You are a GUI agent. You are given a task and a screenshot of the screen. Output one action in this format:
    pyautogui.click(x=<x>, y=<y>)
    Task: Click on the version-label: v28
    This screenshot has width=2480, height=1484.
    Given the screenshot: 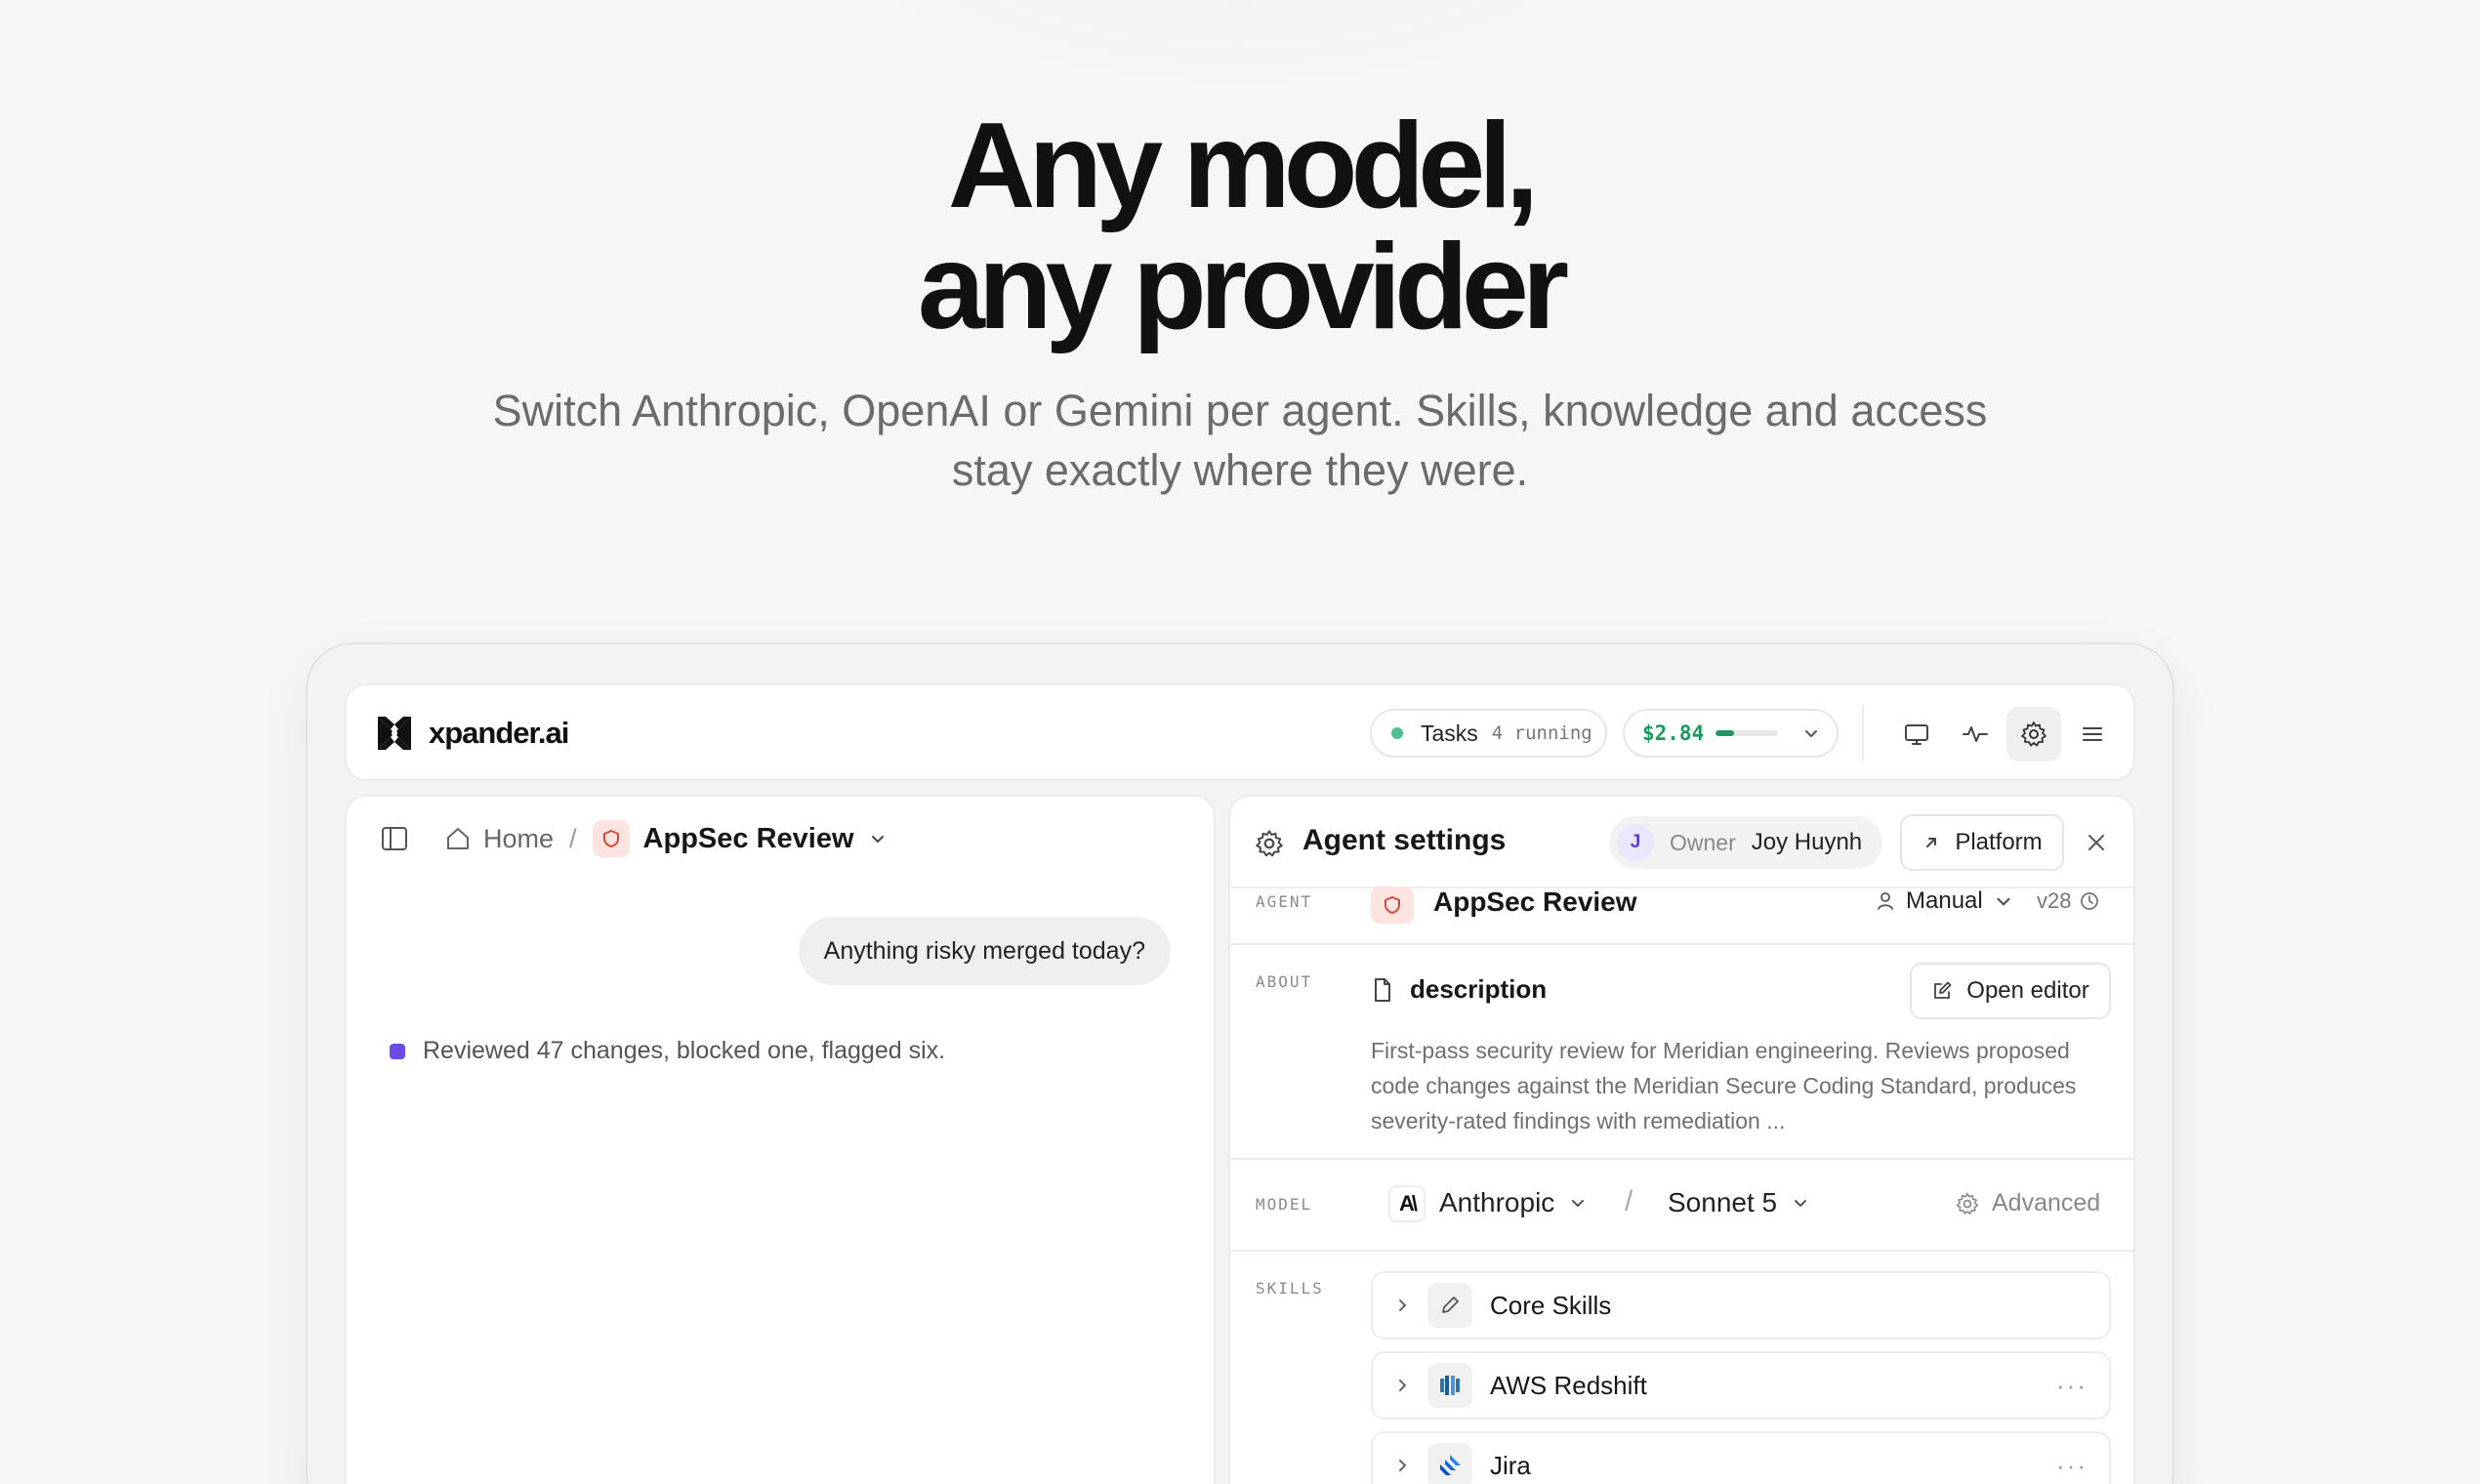 What is the action you would take?
    pyautogui.click(x=2054, y=901)
    